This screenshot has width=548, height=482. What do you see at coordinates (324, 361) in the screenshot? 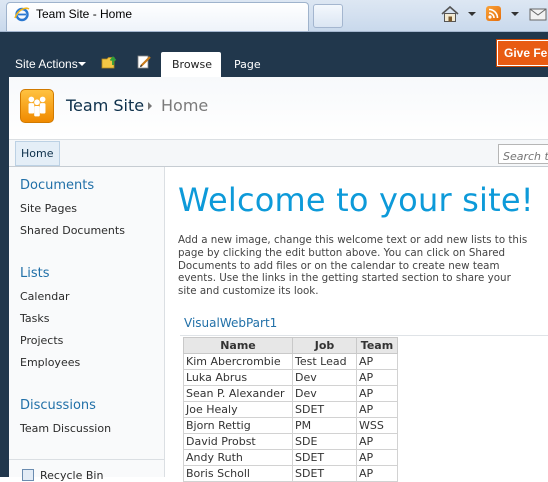
I see `cell-job: Test Lead` at bounding box center [324, 361].